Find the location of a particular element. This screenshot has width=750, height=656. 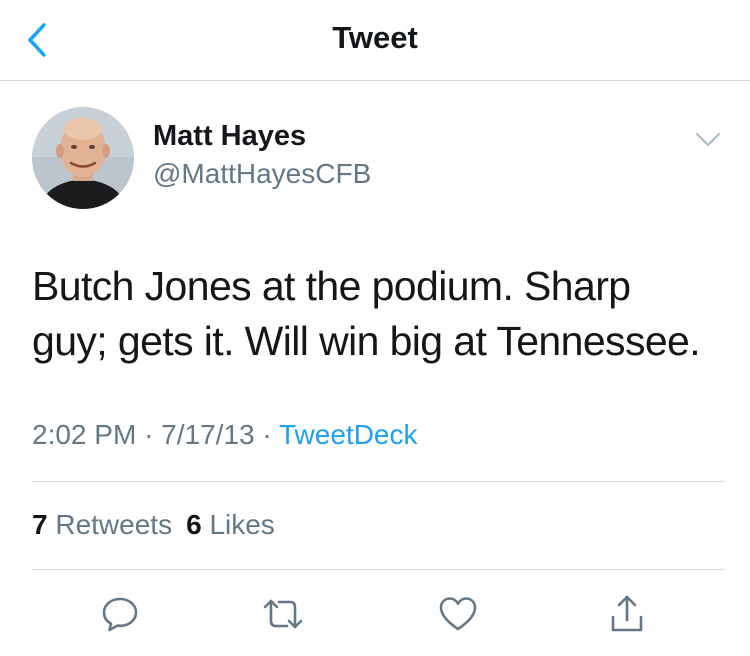

like-button is located at coordinates (458, 614).